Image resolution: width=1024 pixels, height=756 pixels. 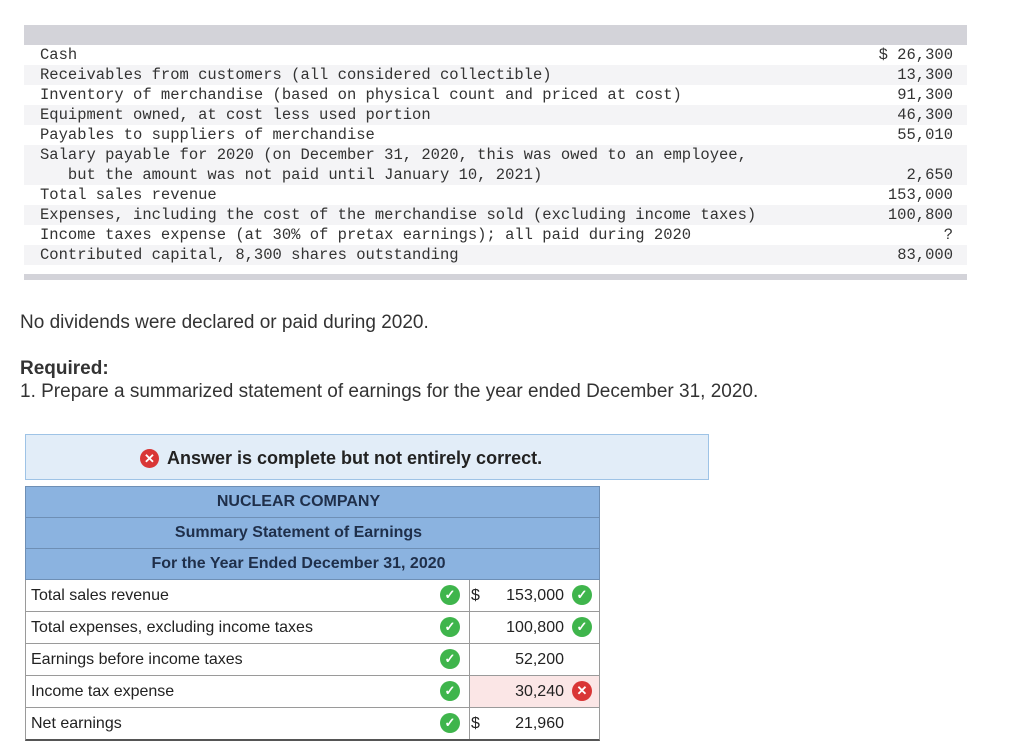 What do you see at coordinates (925, 115) in the screenshot?
I see `data-value: 46,300` at bounding box center [925, 115].